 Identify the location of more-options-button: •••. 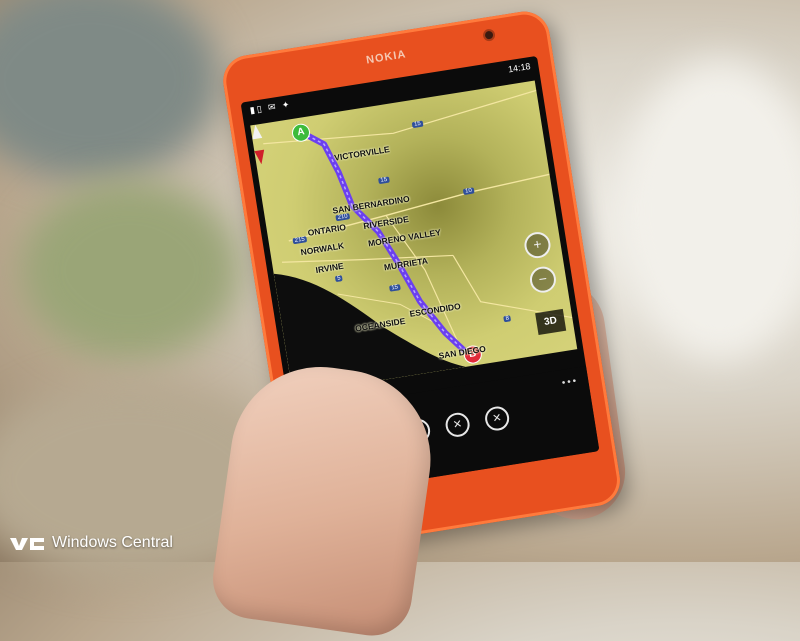
(570, 381).